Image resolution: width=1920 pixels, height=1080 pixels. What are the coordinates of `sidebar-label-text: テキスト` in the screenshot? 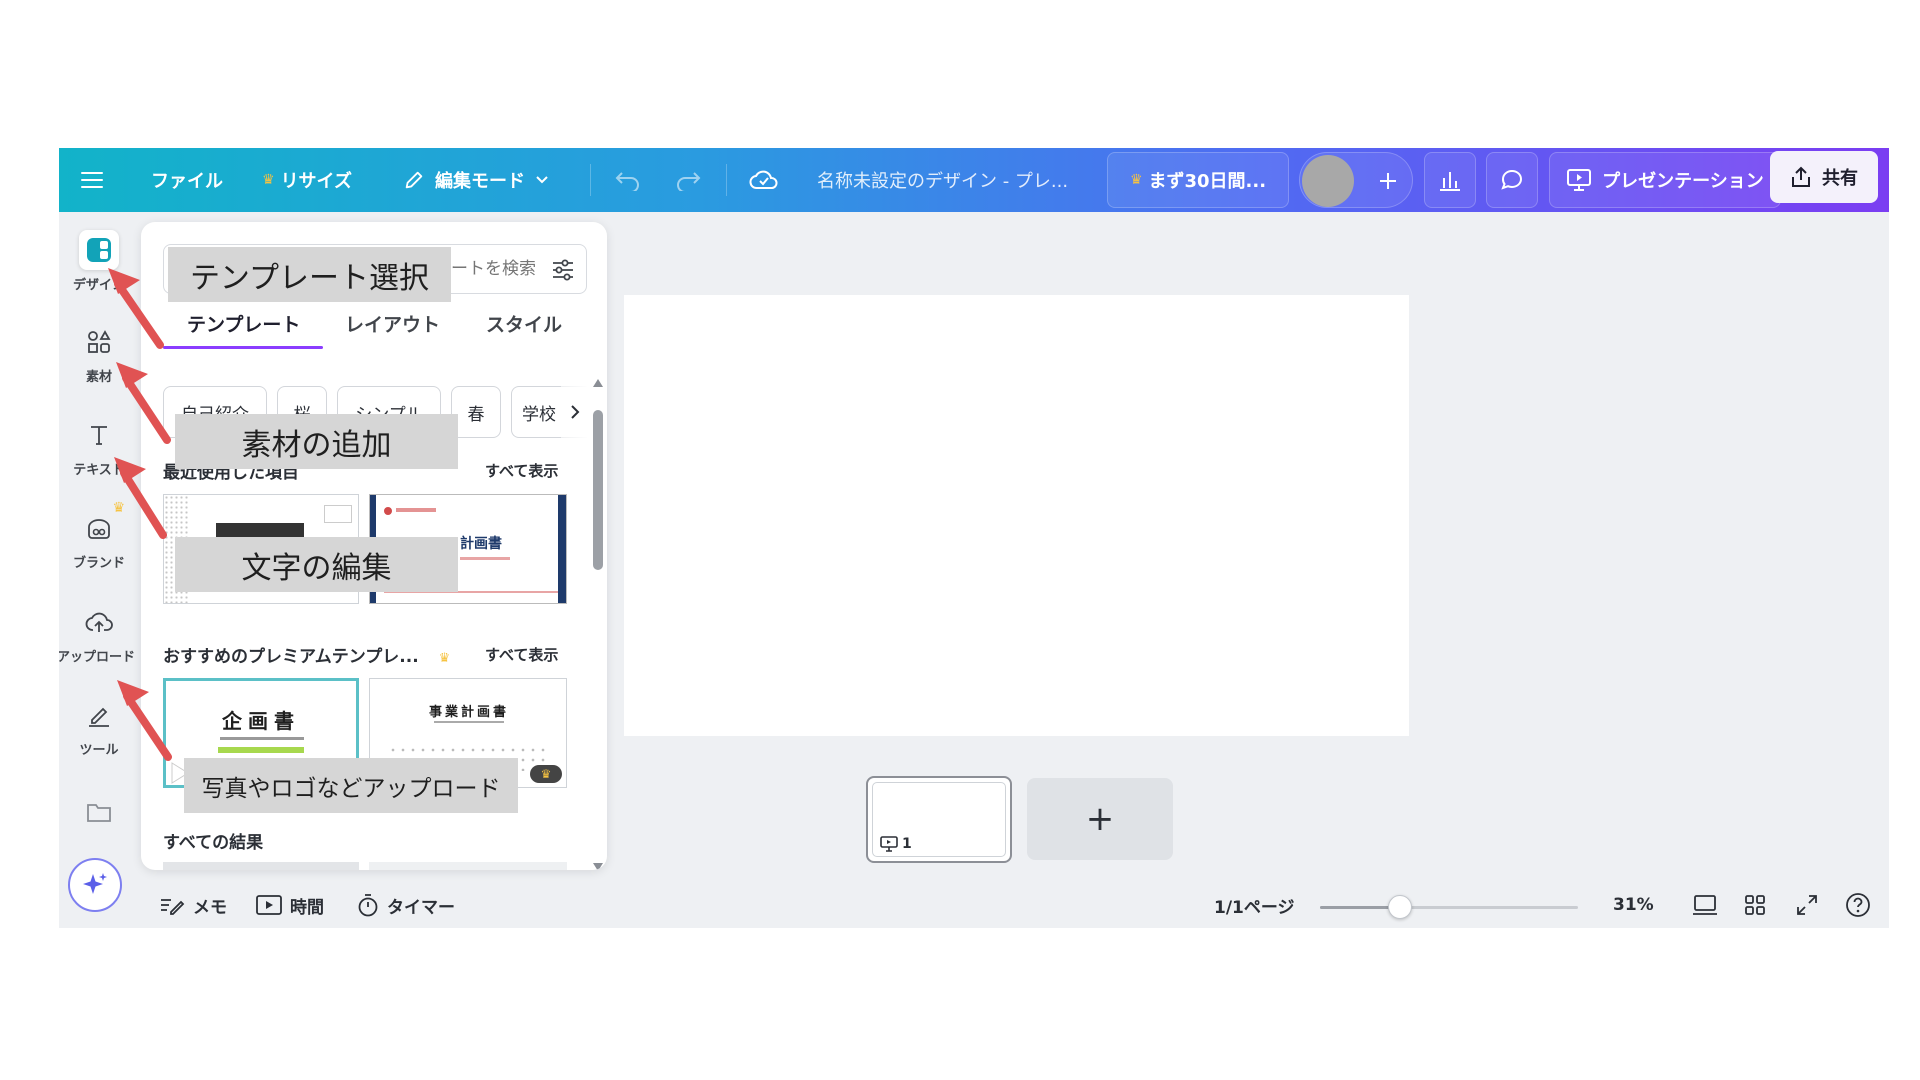 It's located at (99, 470).